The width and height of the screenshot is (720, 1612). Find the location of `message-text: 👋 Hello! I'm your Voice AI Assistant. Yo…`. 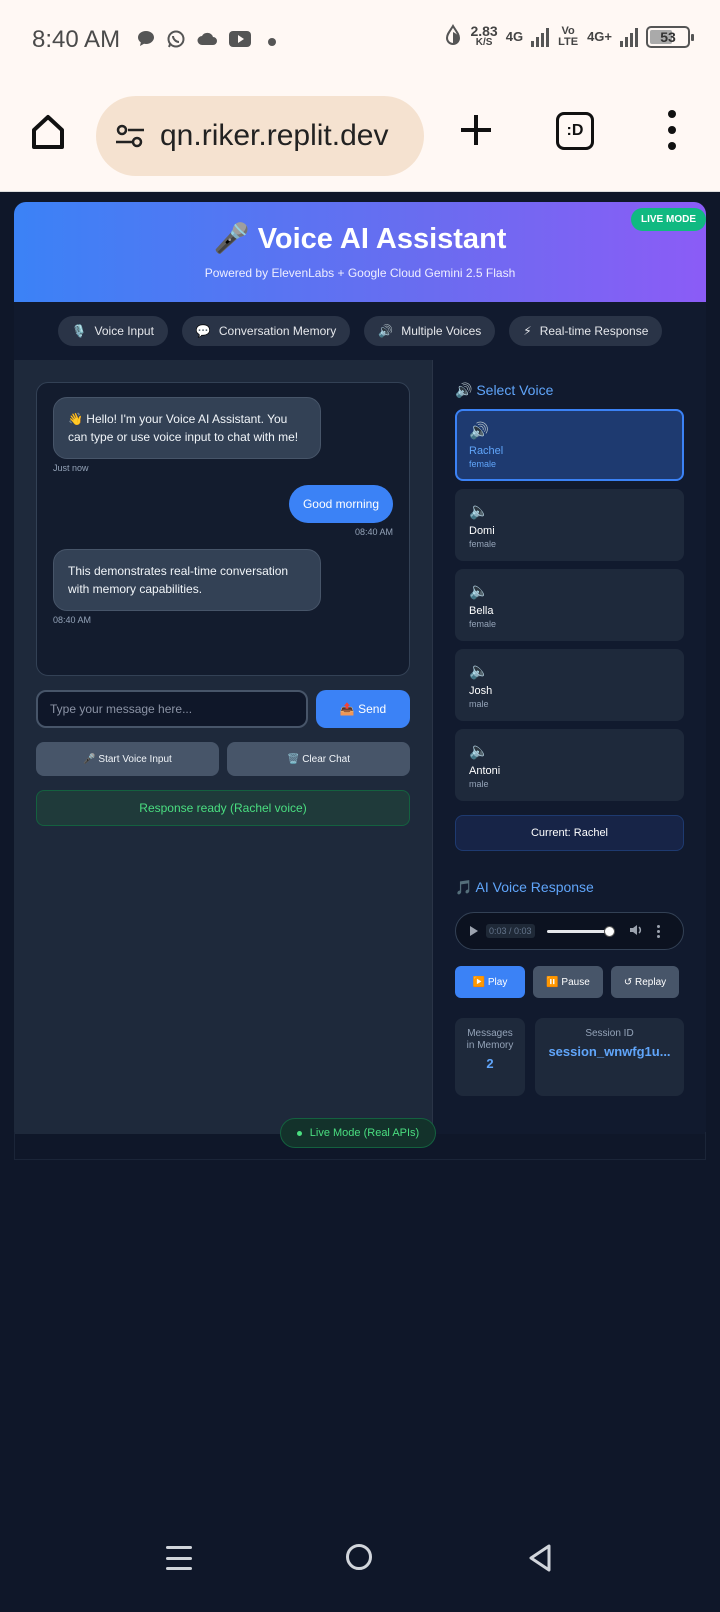

message-text: 👋 Hello! I'm your Voice AI Assistant. Yo… is located at coordinates (187, 428).